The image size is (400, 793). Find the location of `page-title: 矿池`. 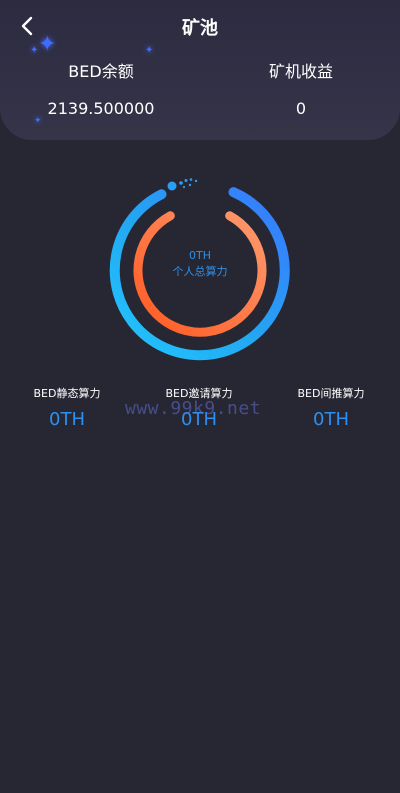

page-title: 矿池 is located at coordinates (200, 28).